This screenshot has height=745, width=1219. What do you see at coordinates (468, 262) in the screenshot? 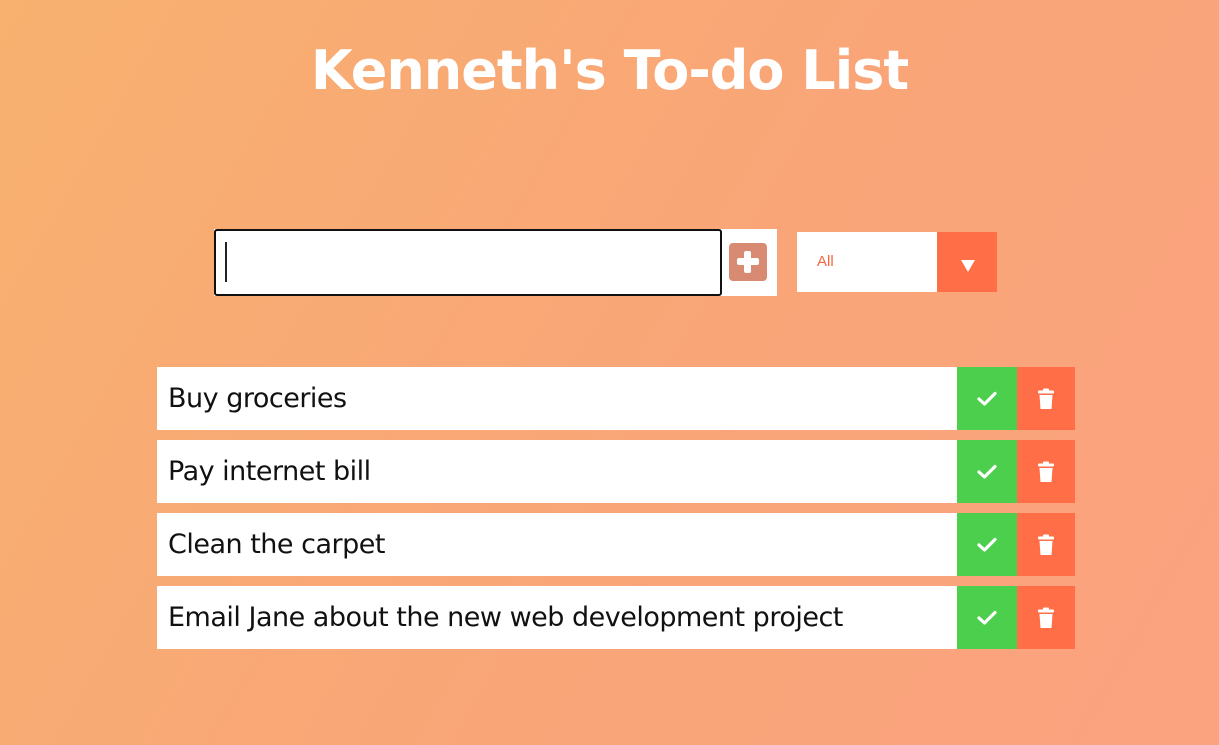
I see `todo-input` at bounding box center [468, 262].